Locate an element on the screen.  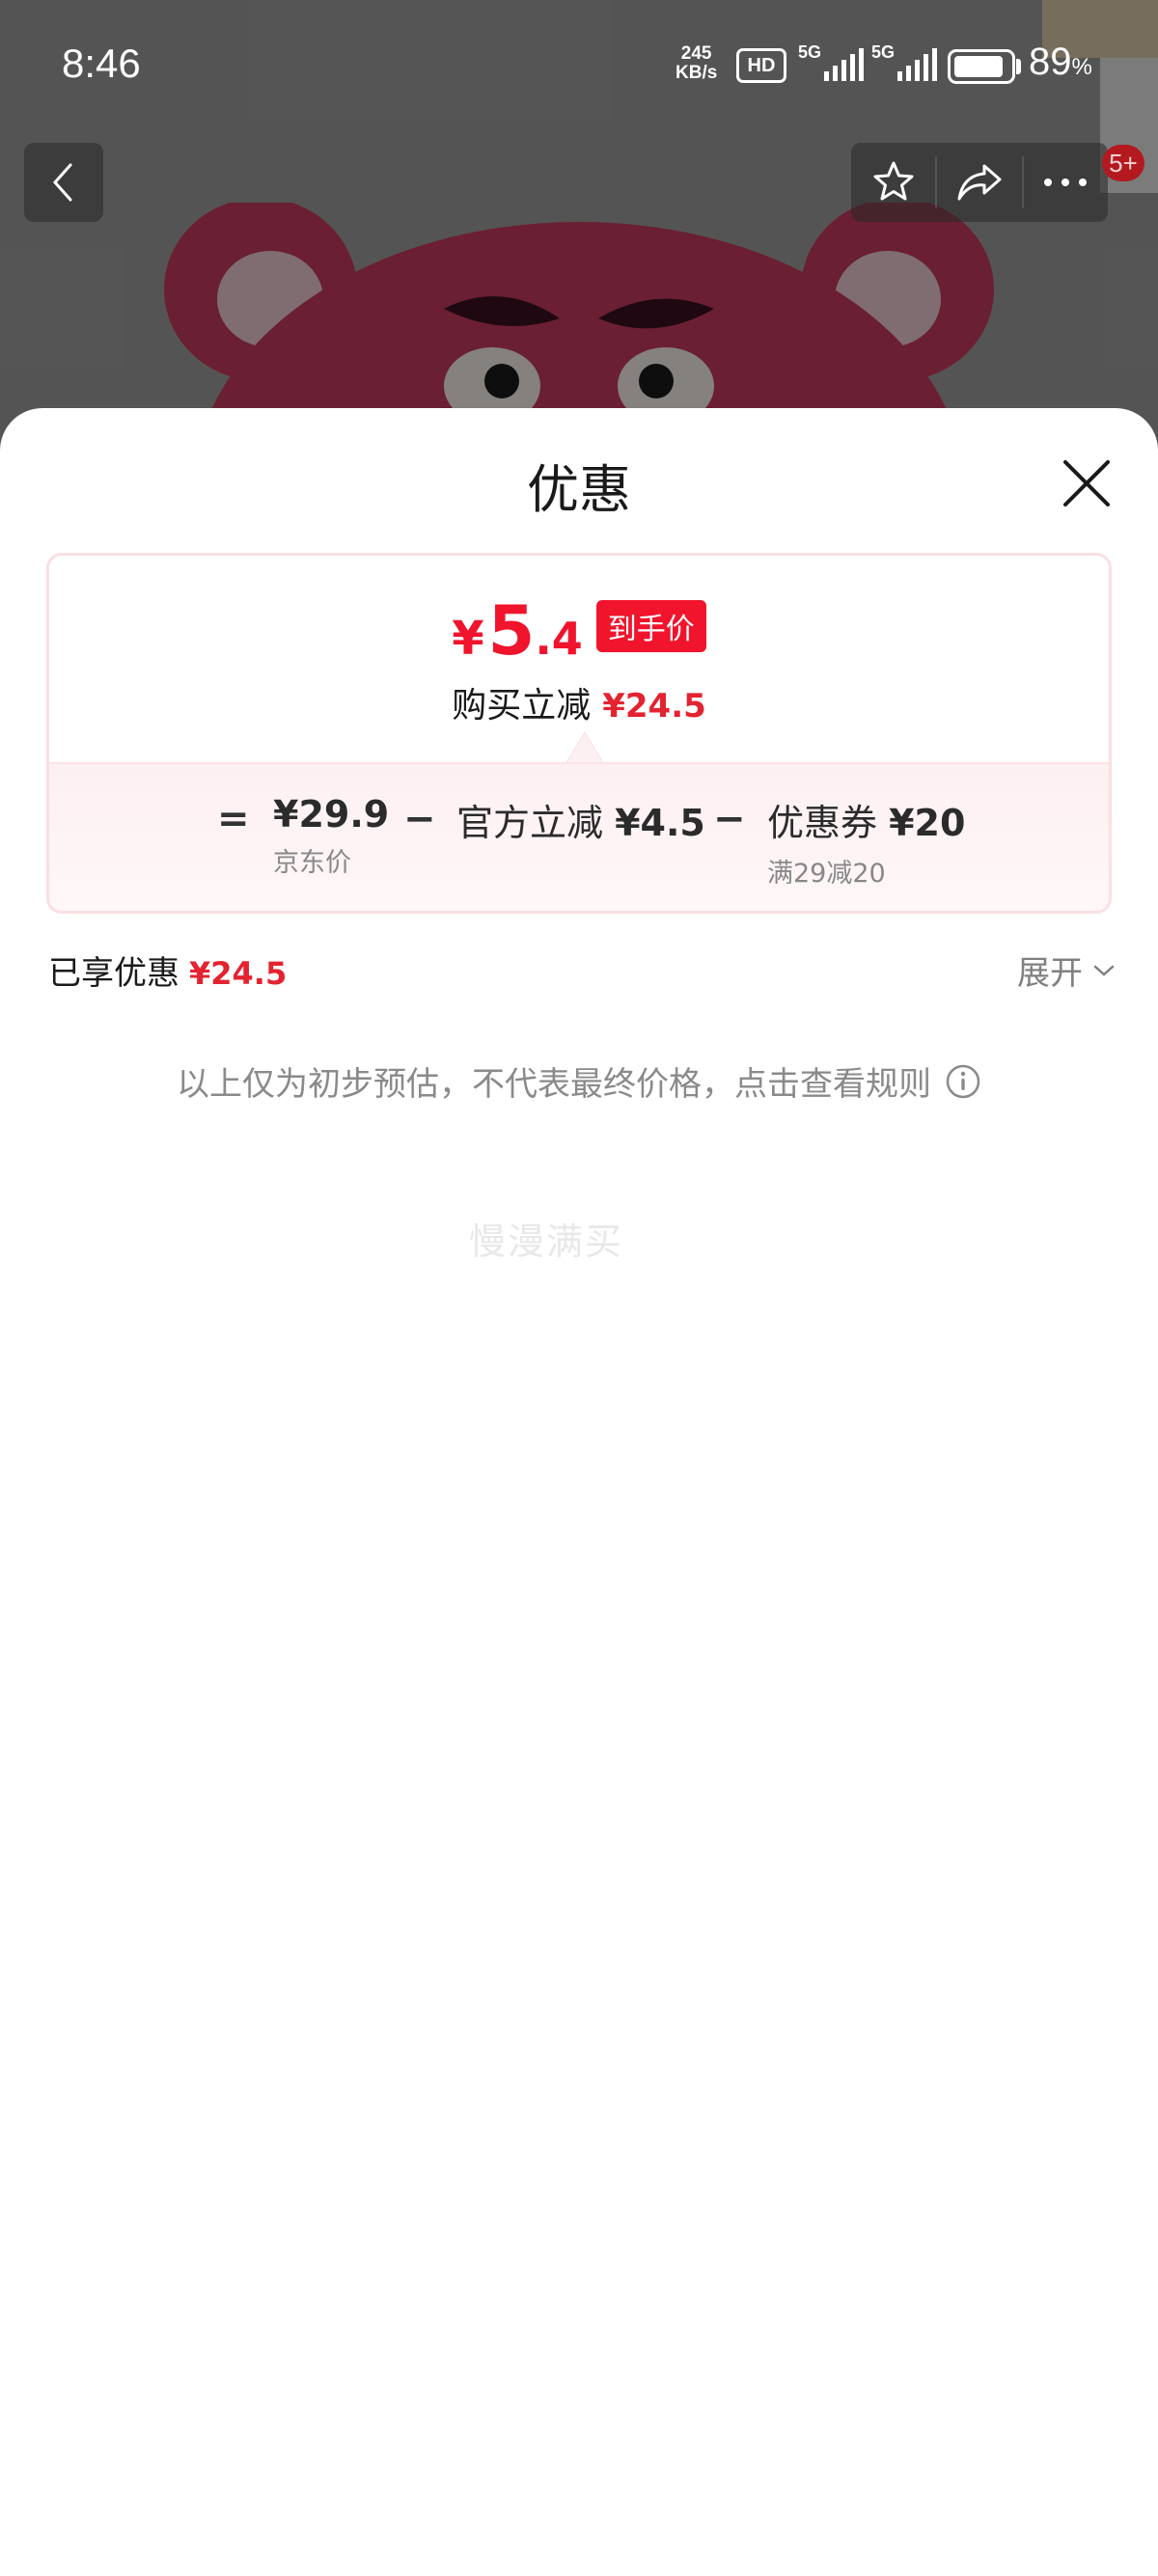
enjoyed-discount-label: 已享优惠 is located at coordinates (113, 974).